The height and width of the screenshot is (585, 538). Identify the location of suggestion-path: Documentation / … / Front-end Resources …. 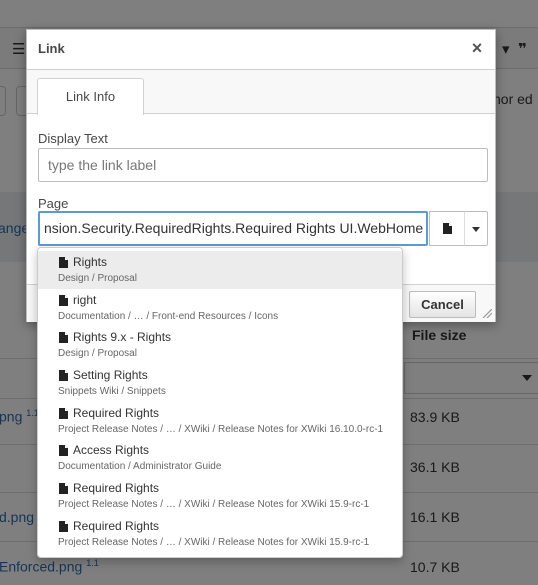
(168, 316).